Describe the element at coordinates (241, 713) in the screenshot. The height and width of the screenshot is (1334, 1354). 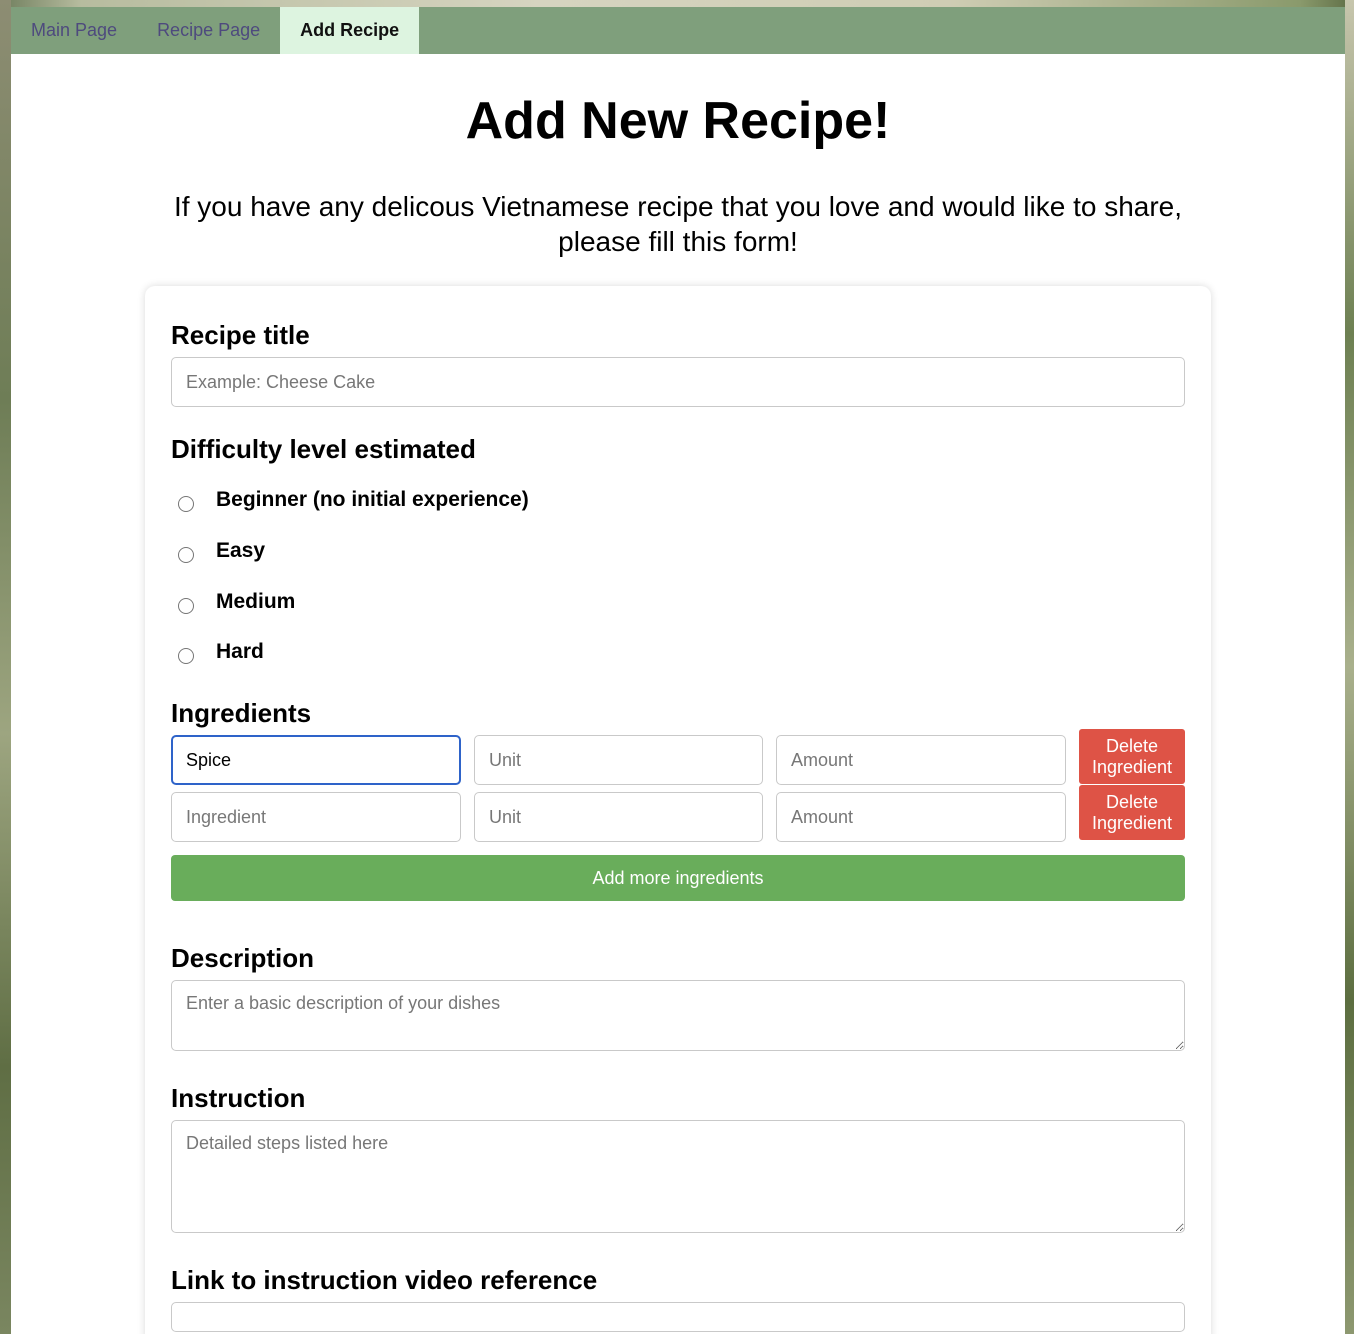
I see `ingredients-label: Ingredients` at that location.